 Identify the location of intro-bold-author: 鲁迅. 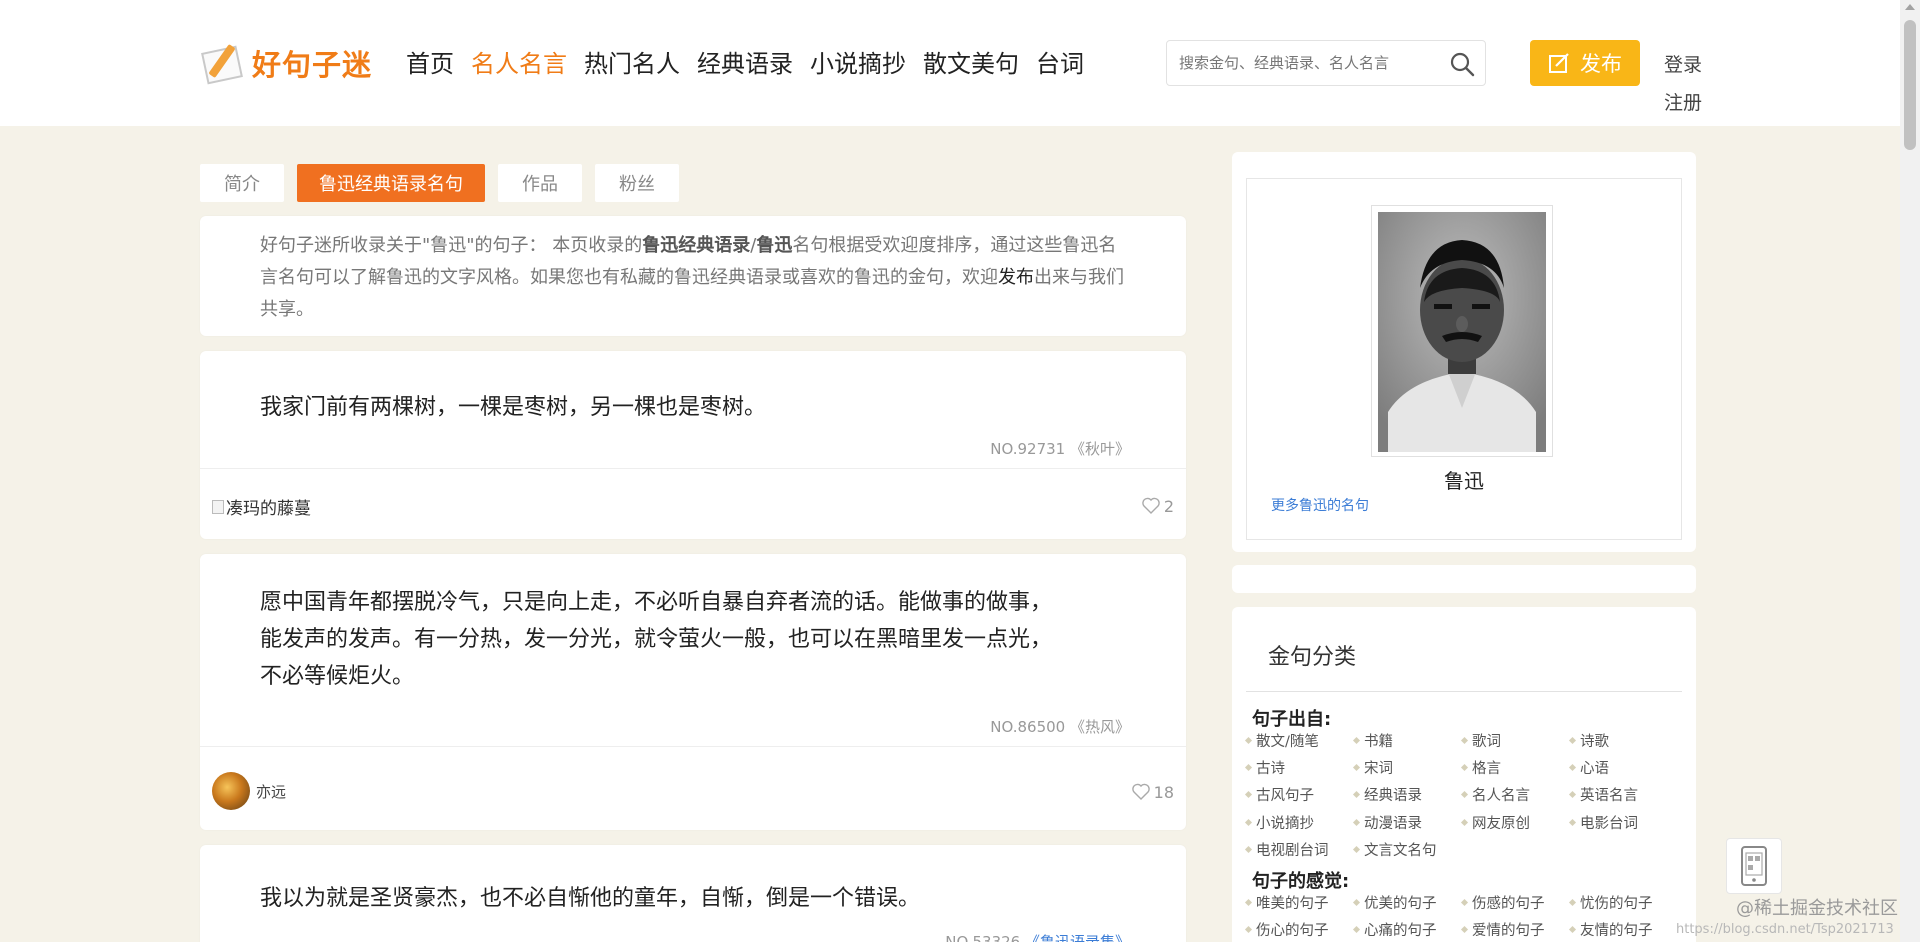
(774, 245).